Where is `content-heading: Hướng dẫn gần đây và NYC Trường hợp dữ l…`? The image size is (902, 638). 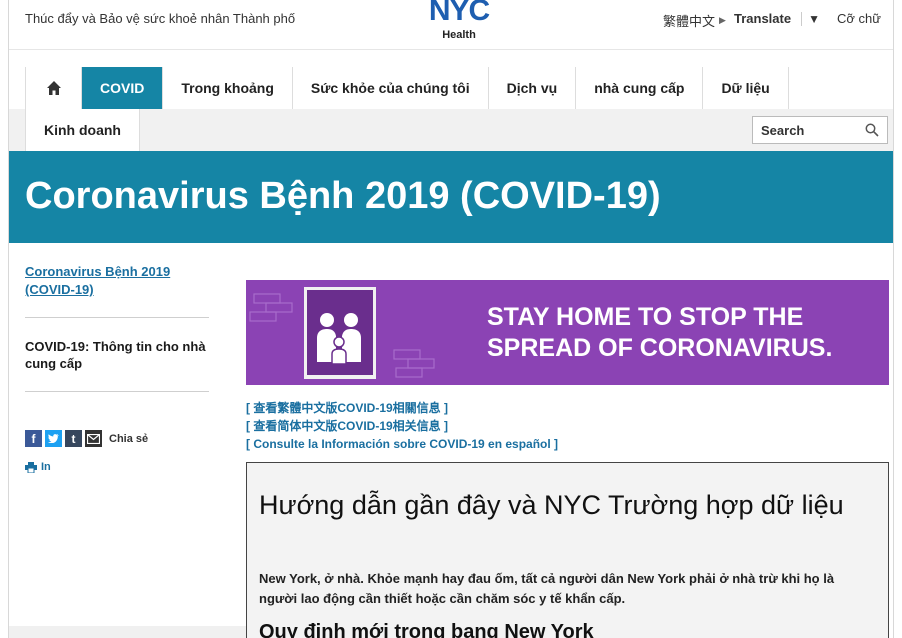
content-heading: Hướng dẫn gần đây và NYC Trường hợp dữ l… is located at coordinates (551, 505).